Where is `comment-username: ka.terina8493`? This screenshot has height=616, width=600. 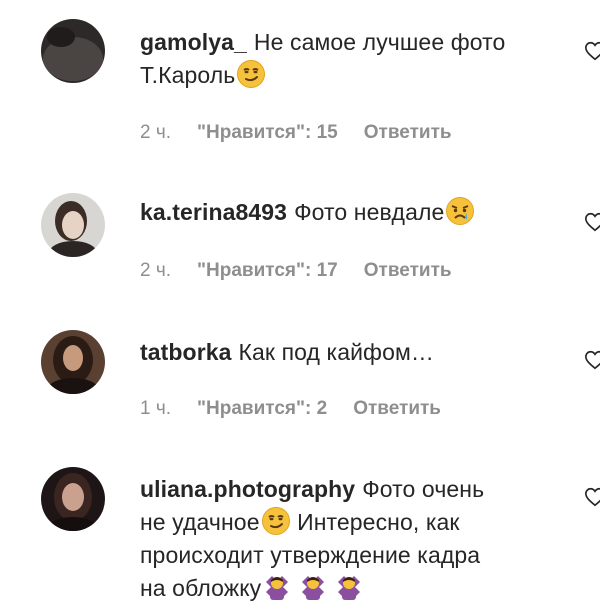 comment-username: ka.terina8493 is located at coordinates (213, 212).